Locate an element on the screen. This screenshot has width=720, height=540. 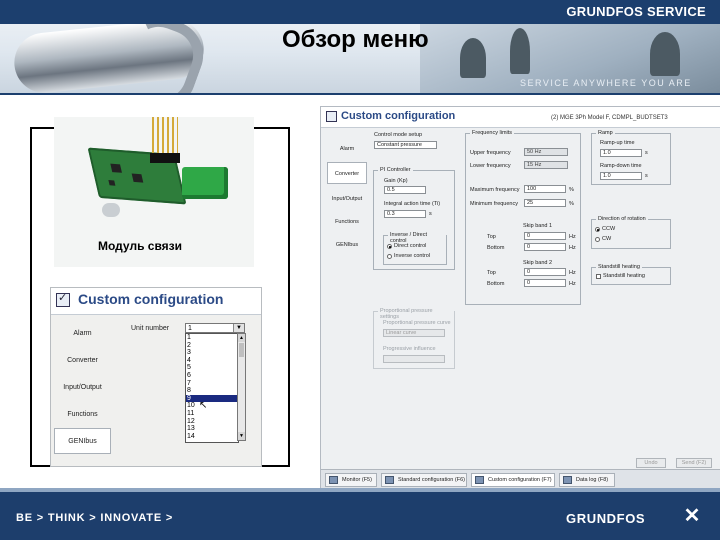
ccw-radio is located at coordinates (597, 229).